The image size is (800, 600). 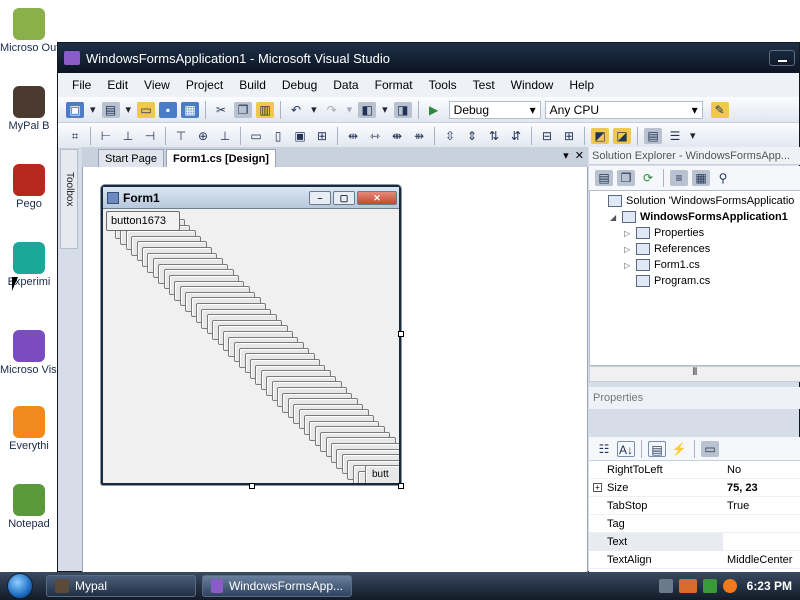 I want to click on properties-view-icon: ▤, so click(x=657, y=448).